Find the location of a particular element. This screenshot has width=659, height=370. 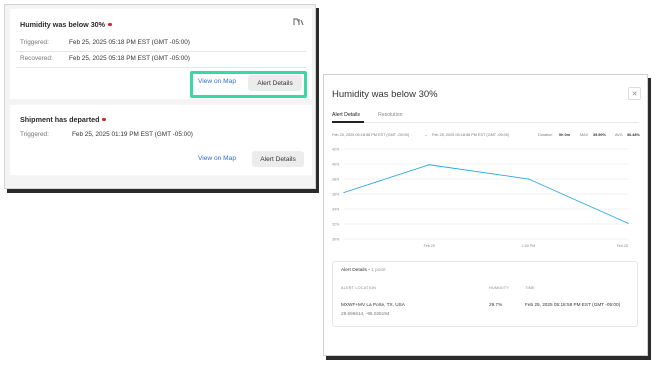

highlight-annotation is located at coordinates (248, 84).